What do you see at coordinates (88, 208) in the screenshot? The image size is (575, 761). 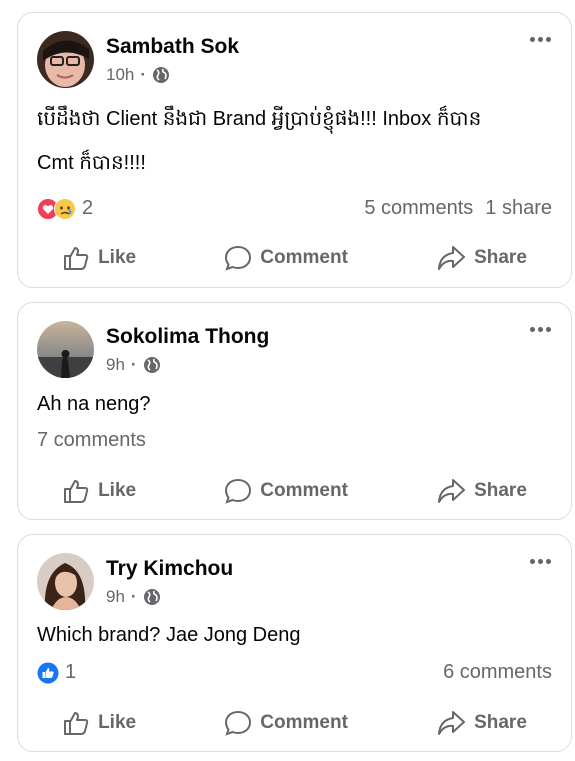 I see `reaction-count: 2` at bounding box center [88, 208].